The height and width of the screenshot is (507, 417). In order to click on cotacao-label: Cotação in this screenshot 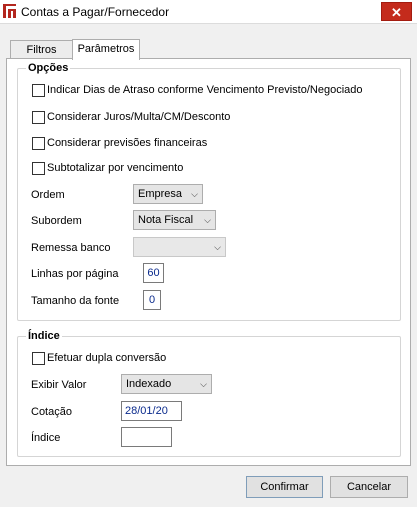, I will do `click(51, 412)`.